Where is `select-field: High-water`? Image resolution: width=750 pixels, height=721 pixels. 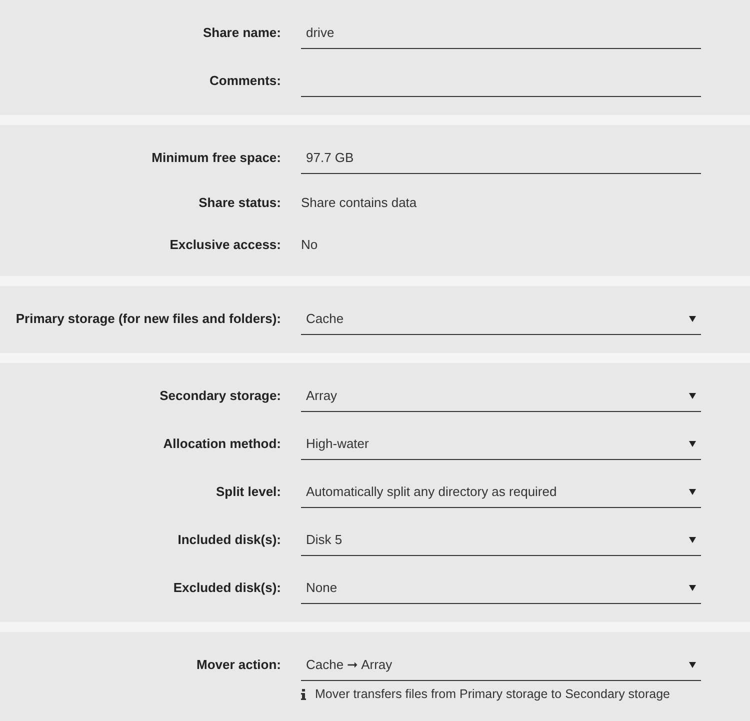 select-field: High-water is located at coordinates (501, 444).